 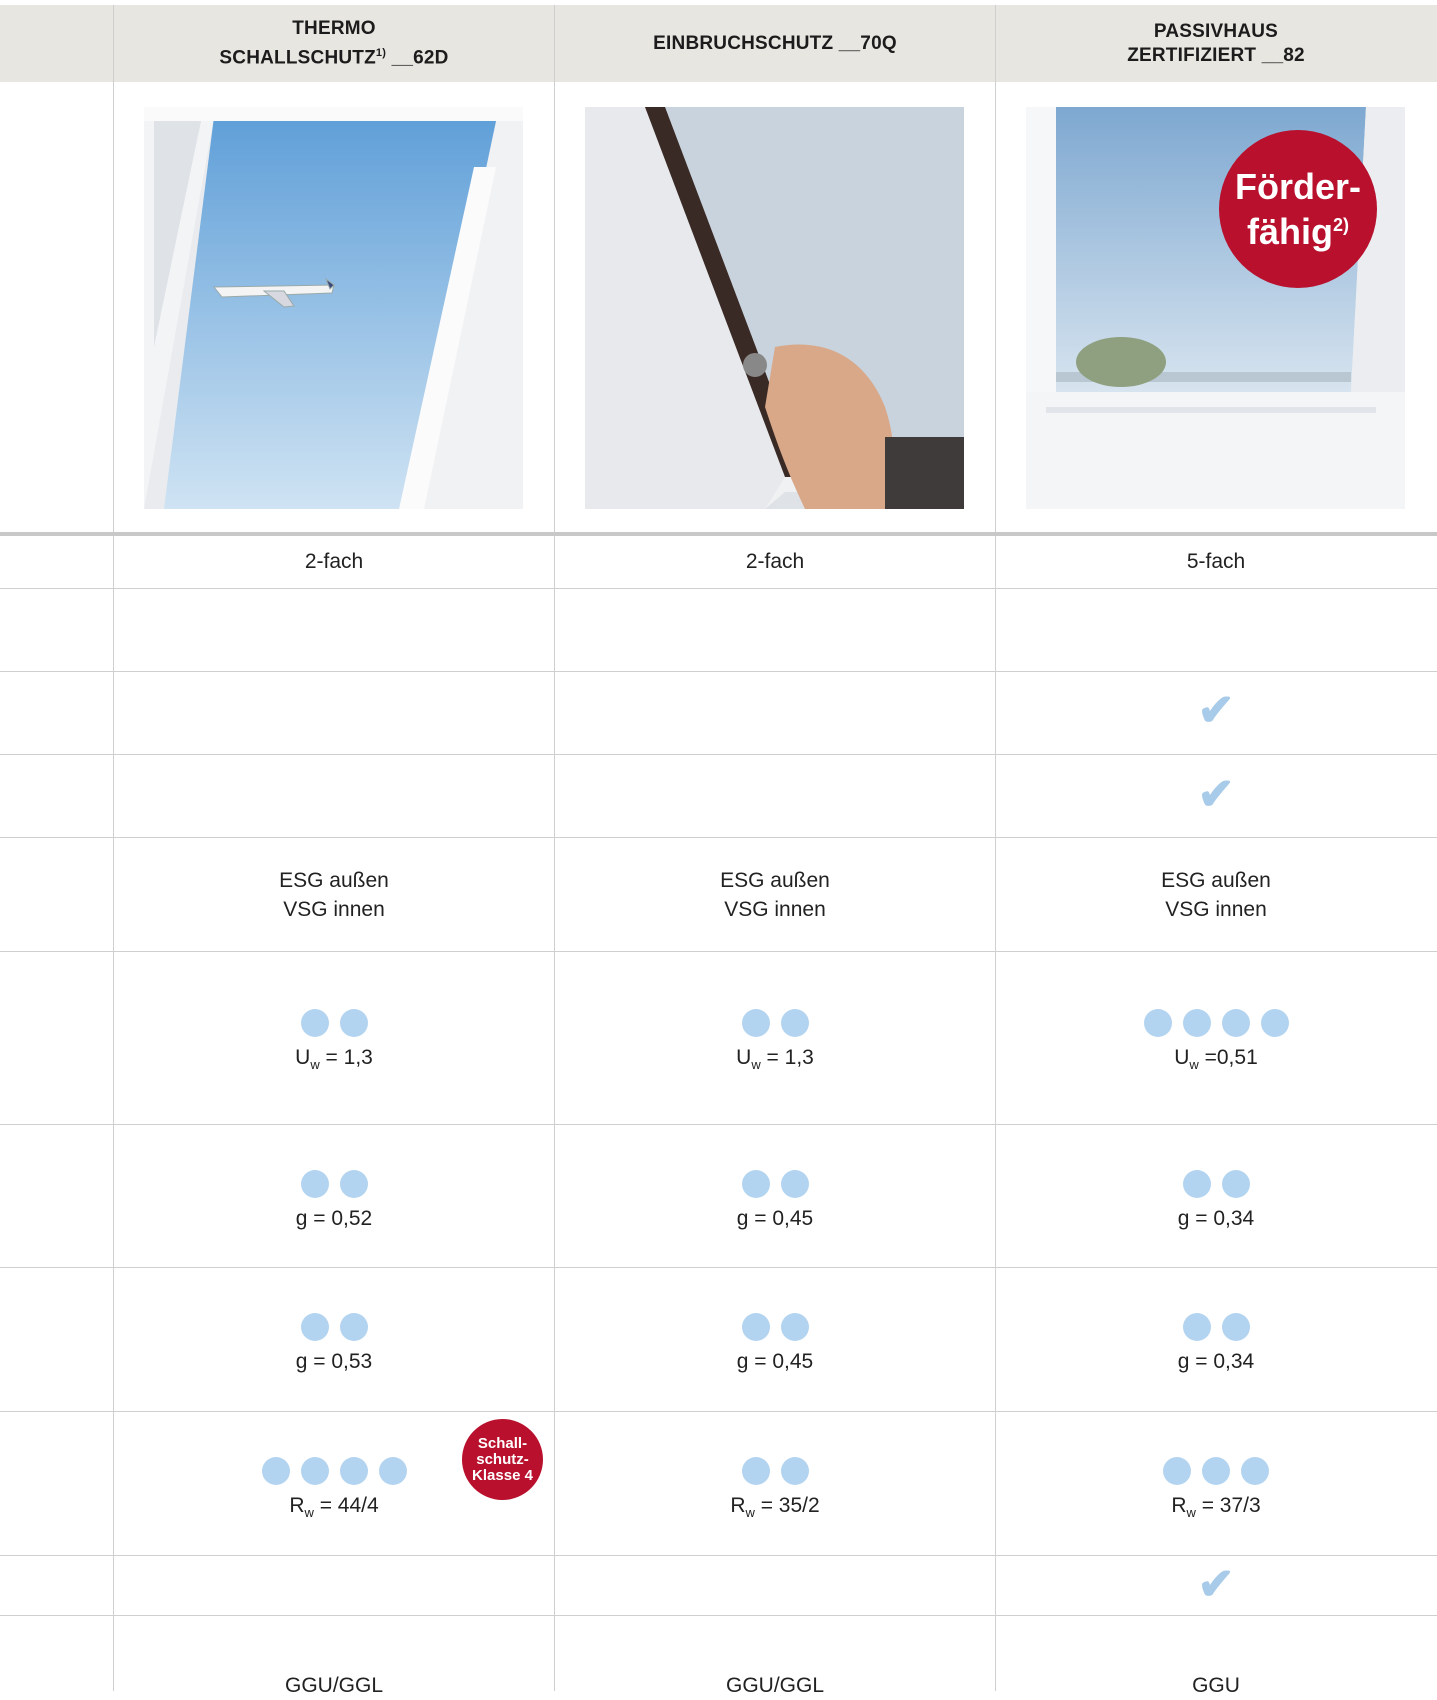 What do you see at coordinates (1216, 561) in the screenshot?
I see `cell-fach: 5-fach` at bounding box center [1216, 561].